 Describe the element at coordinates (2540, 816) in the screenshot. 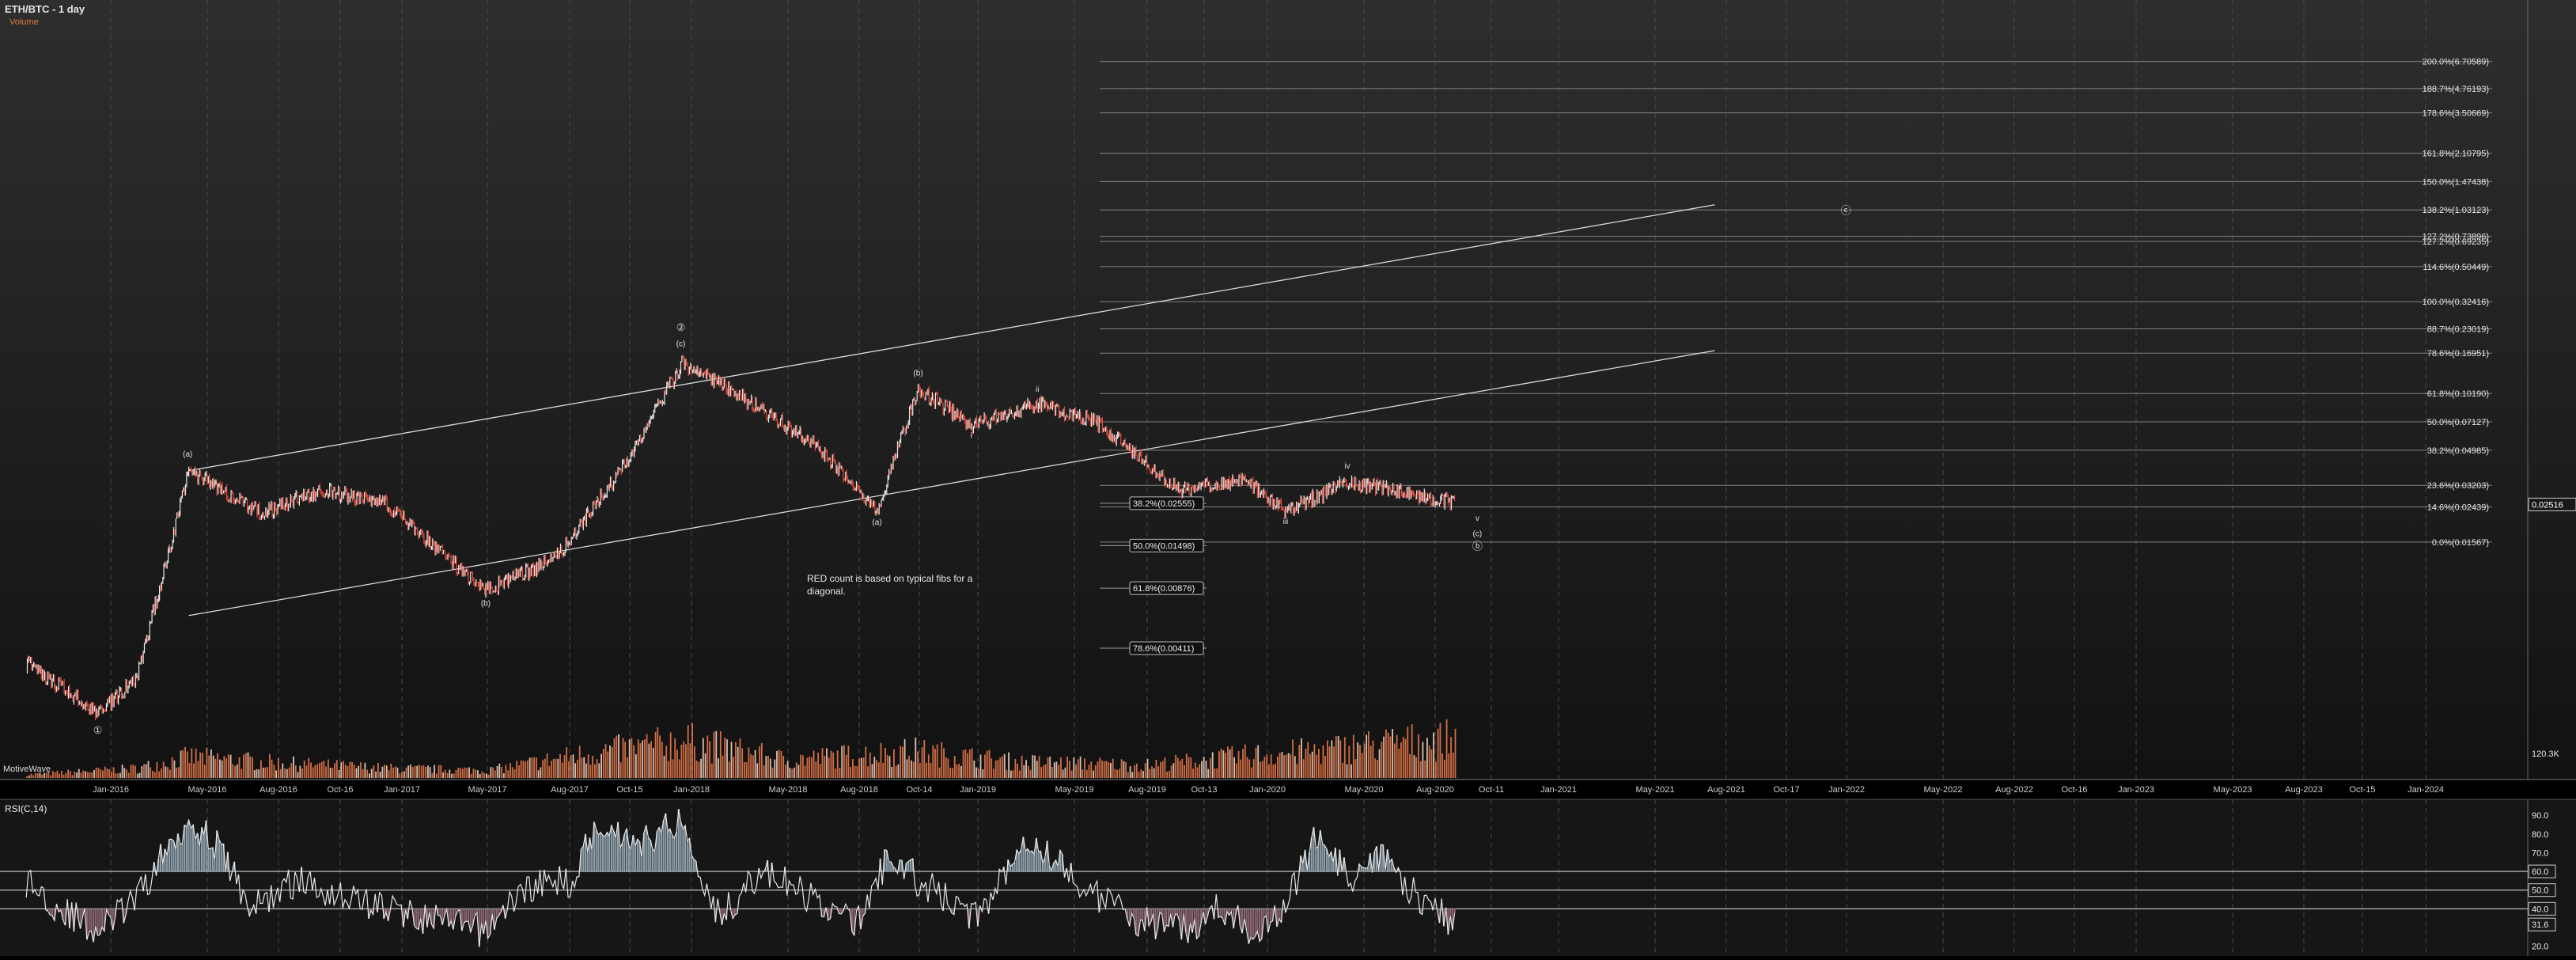

I see `rsi-tick-label: 90.0` at that location.